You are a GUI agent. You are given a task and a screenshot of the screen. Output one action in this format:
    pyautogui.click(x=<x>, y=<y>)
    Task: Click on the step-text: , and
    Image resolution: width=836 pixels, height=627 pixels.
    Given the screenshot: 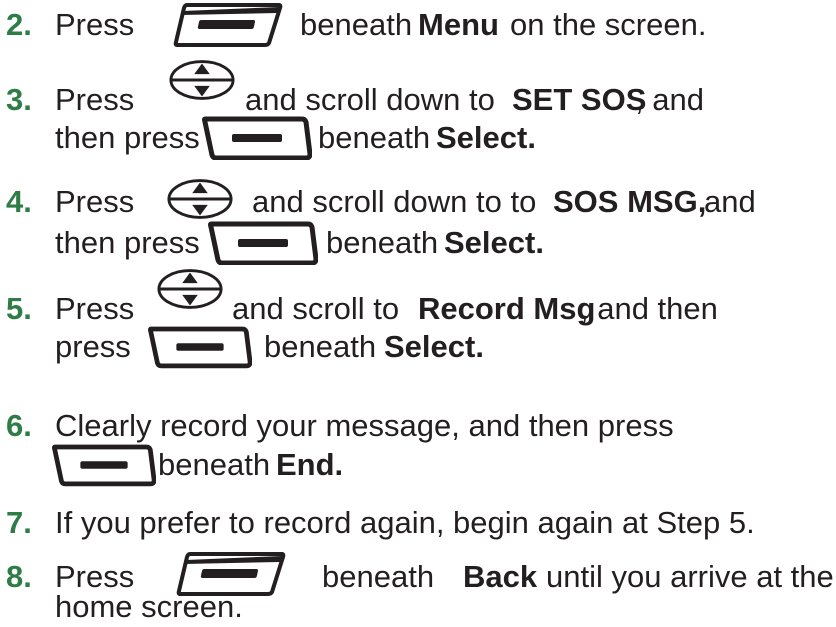 What is the action you would take?
    pyautogui.click(x=669, y=99)
    